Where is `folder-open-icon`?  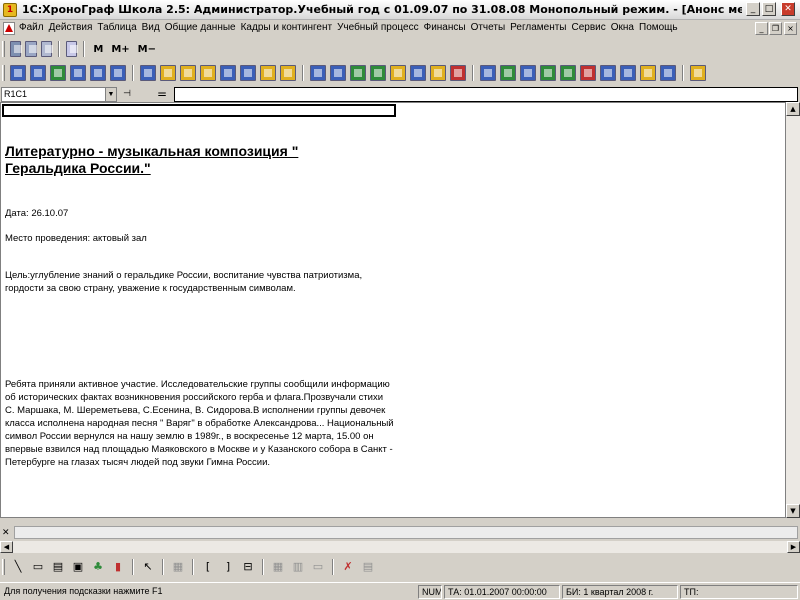 folder-open-icon is located at coordinates (438, 73).